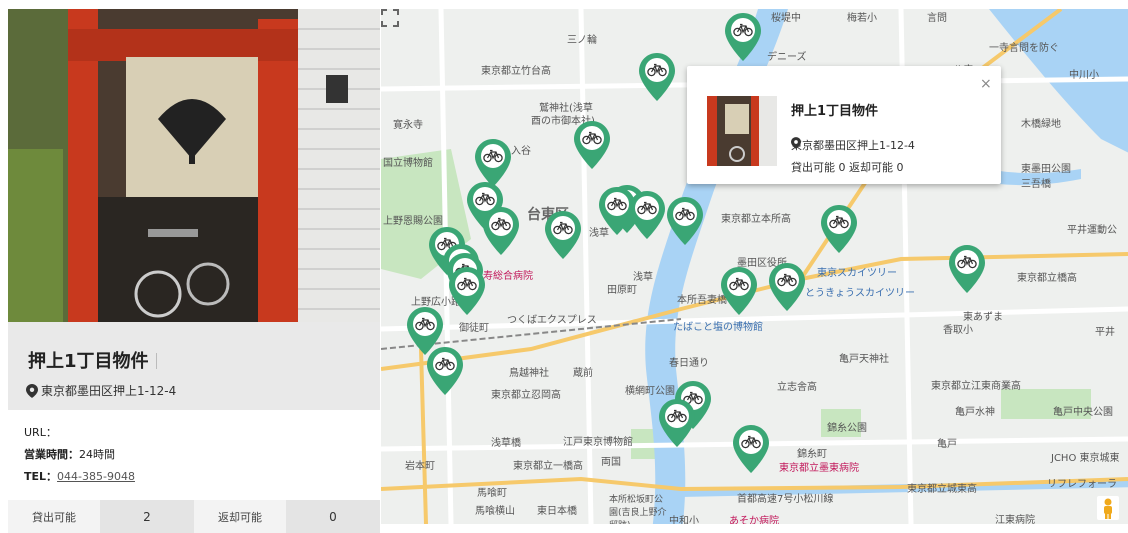 The image size is (1128, 533). Describe the element at coordinates (844, 125) in the screenshot. I see `info-window: 押上1丁目物件 東京都墨田区押上1-12-4 貸出可能 0 返却可能 0 ×` at that location.